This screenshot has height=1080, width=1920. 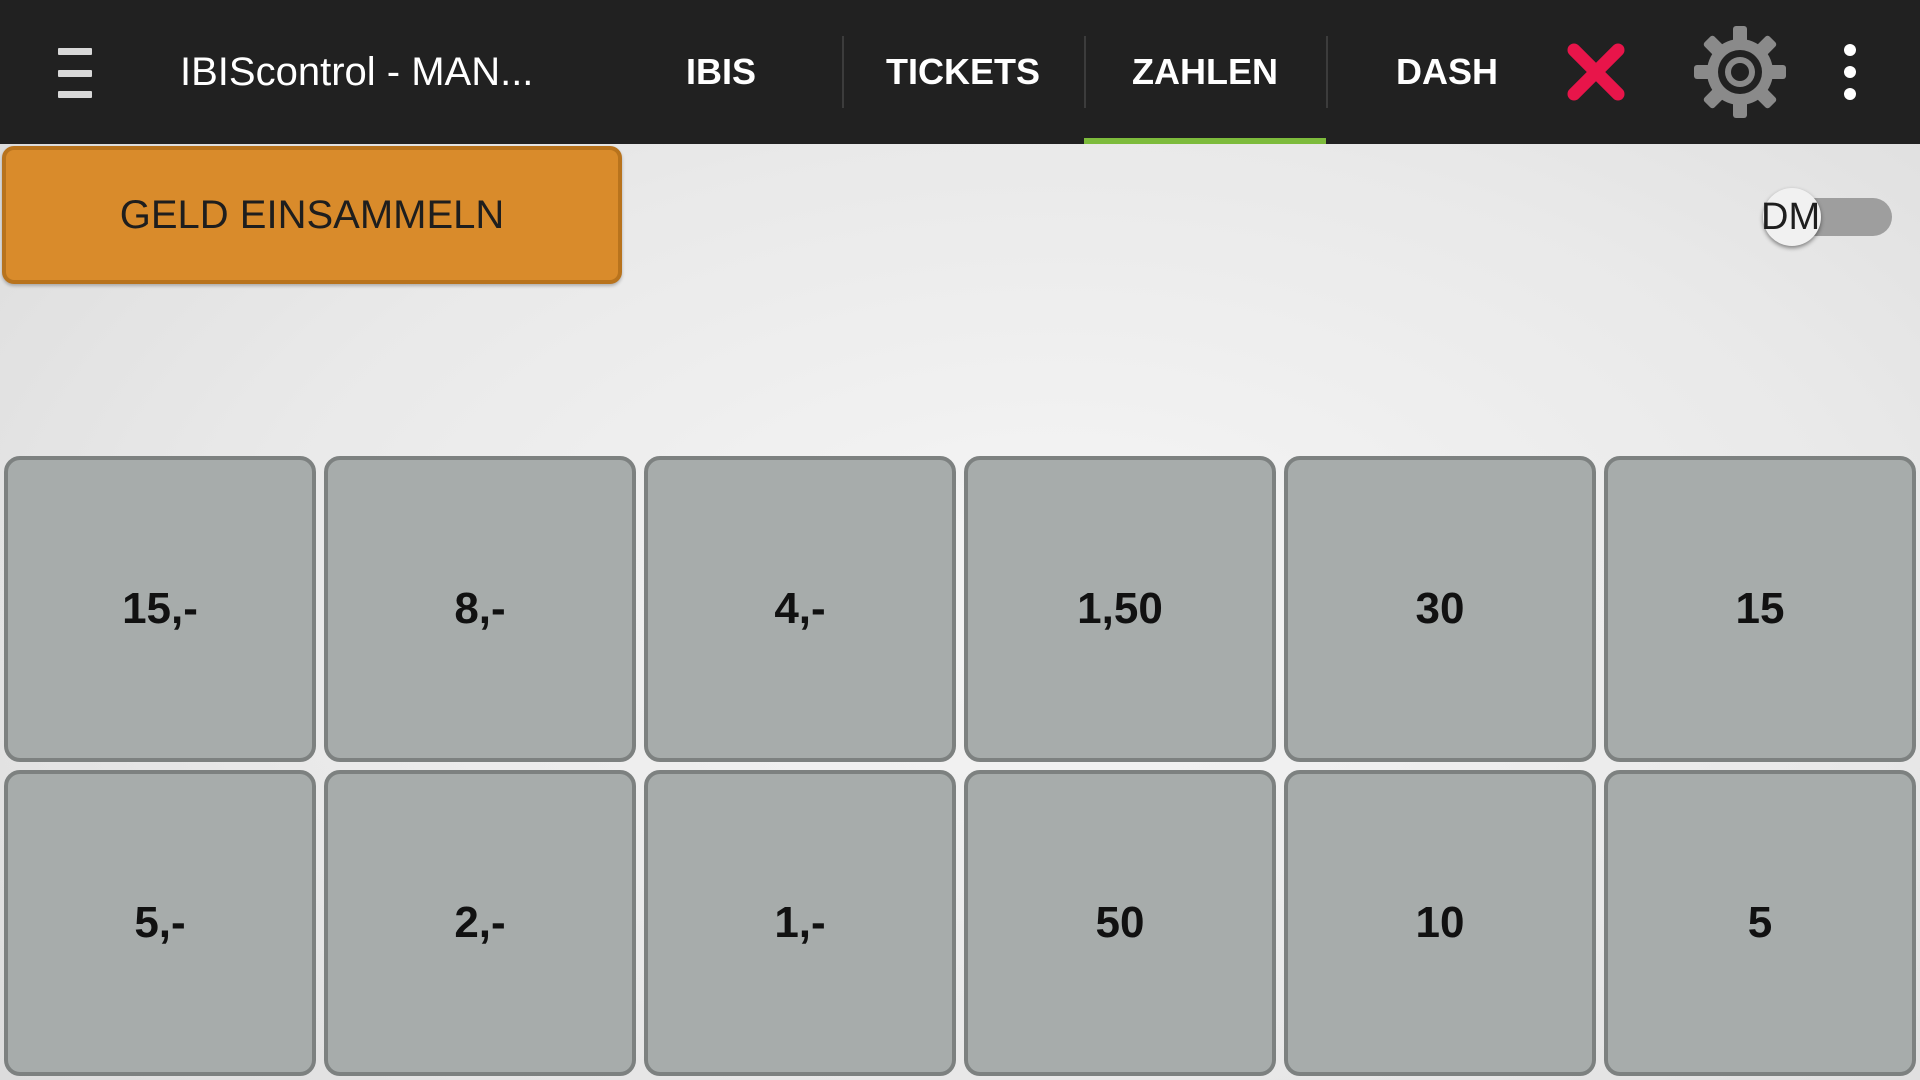 I want to click on tab-dash: DASH, so click(x=1447, y=72).